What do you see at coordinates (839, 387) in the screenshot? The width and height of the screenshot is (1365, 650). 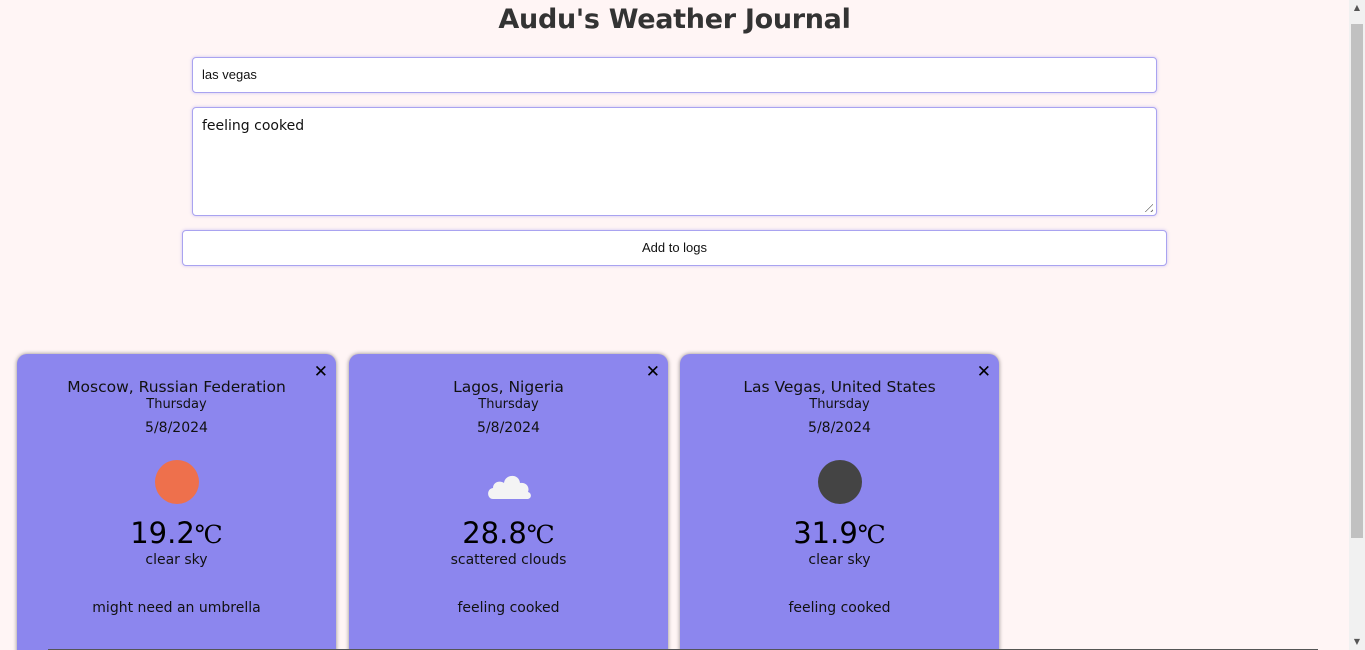 I see `card-city: Las Vegas, United States` at bounding box center [839, 387].